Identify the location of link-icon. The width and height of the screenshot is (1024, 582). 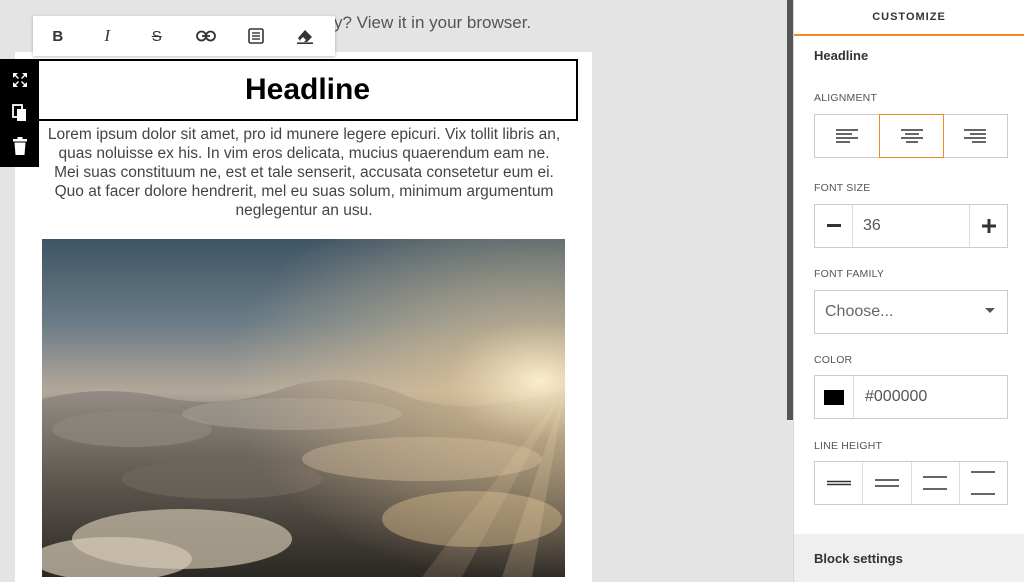
(206, 36).